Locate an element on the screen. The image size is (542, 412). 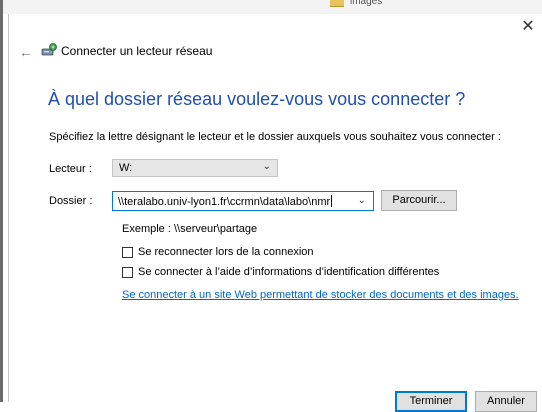
drive-letter-select: W: ⌄ is located at coordinates (195, 168).